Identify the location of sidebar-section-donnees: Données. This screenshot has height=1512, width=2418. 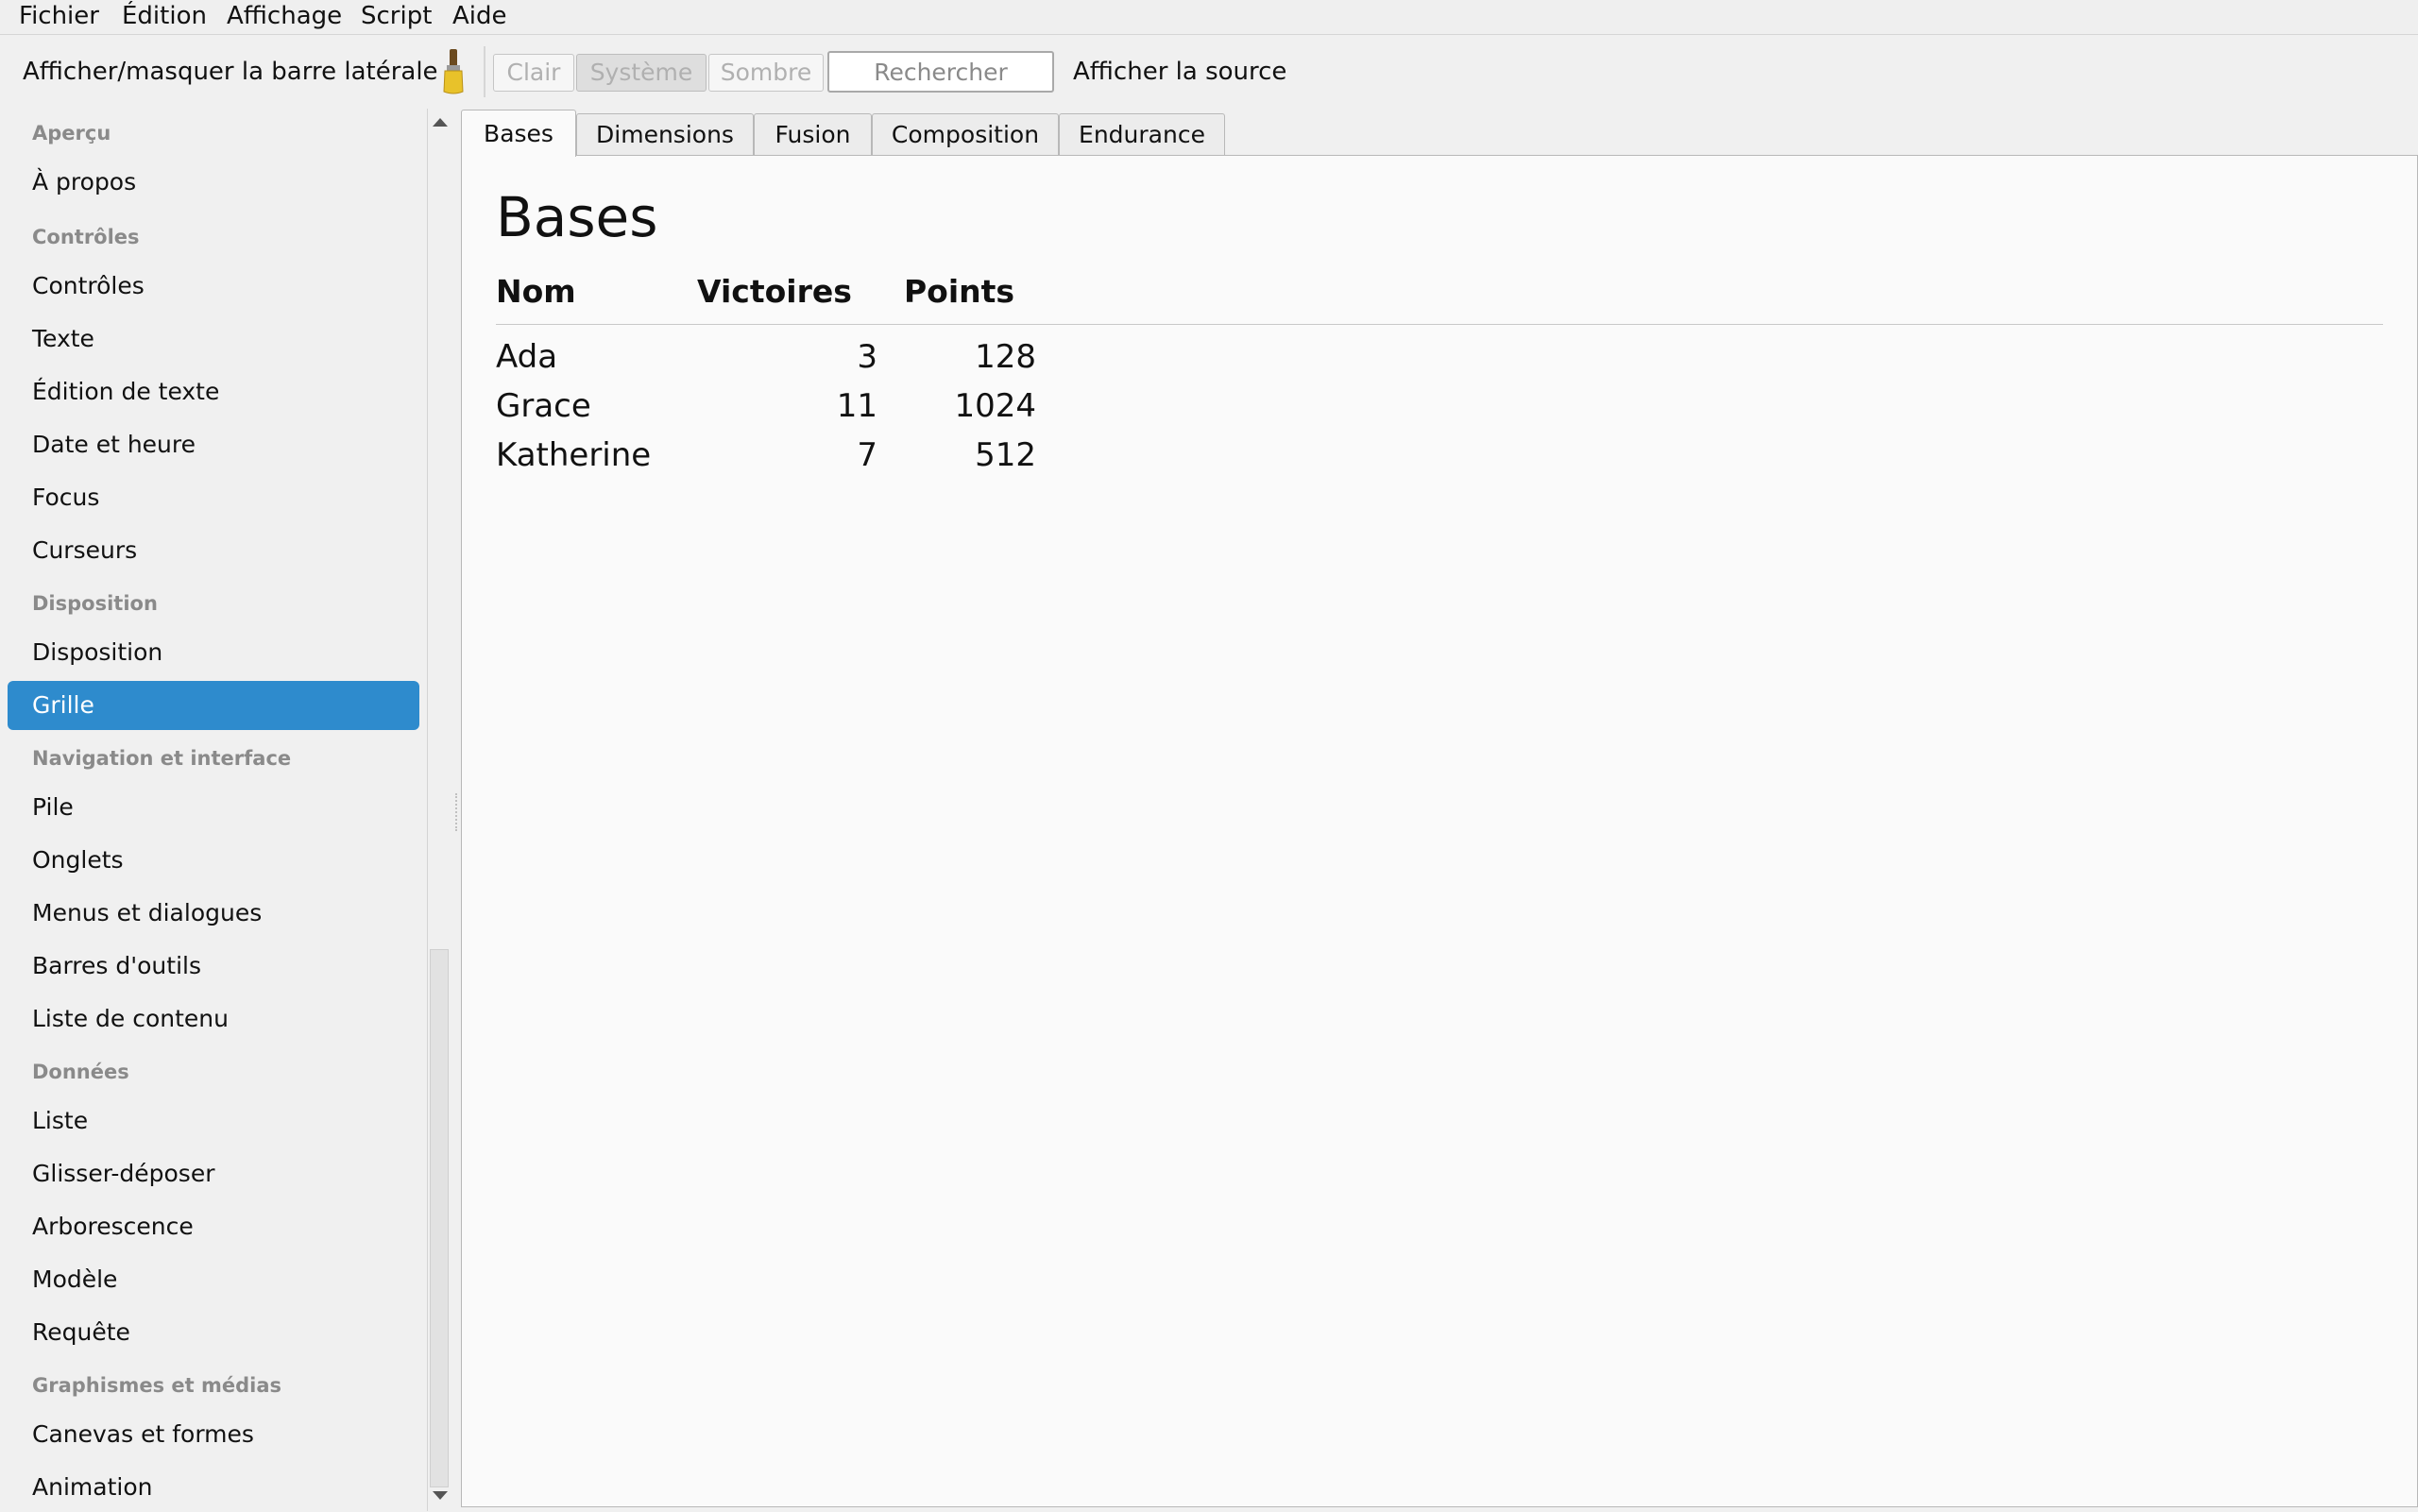
(80, 1072).